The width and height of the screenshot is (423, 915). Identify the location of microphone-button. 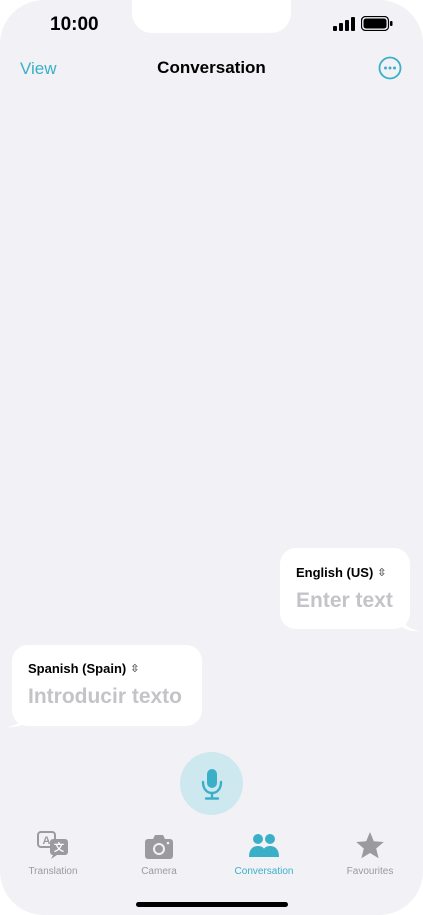
(211, 783).